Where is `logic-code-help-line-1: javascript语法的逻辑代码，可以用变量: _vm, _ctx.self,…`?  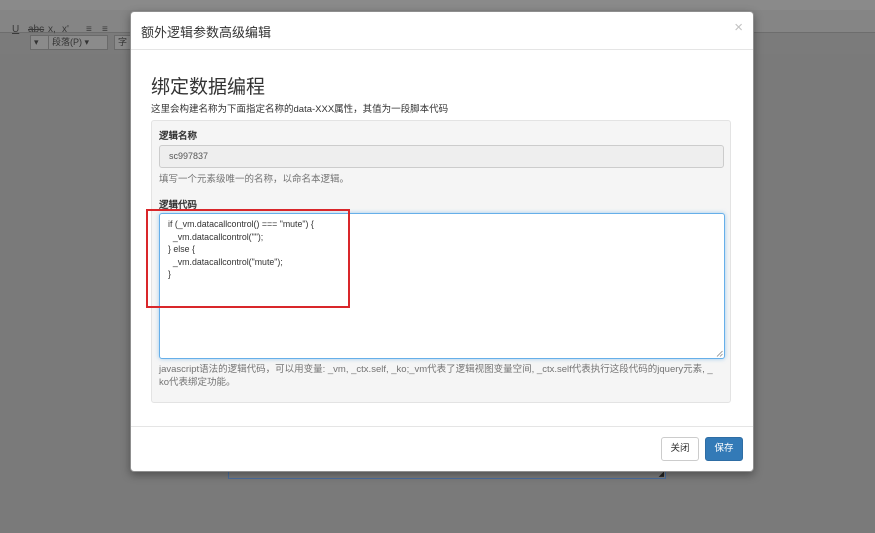
logic-code-help-line-1: javascript语法的逻辑代码，可以用变量: _vm, _ctx.self,… is located at coordinates (436, 369).